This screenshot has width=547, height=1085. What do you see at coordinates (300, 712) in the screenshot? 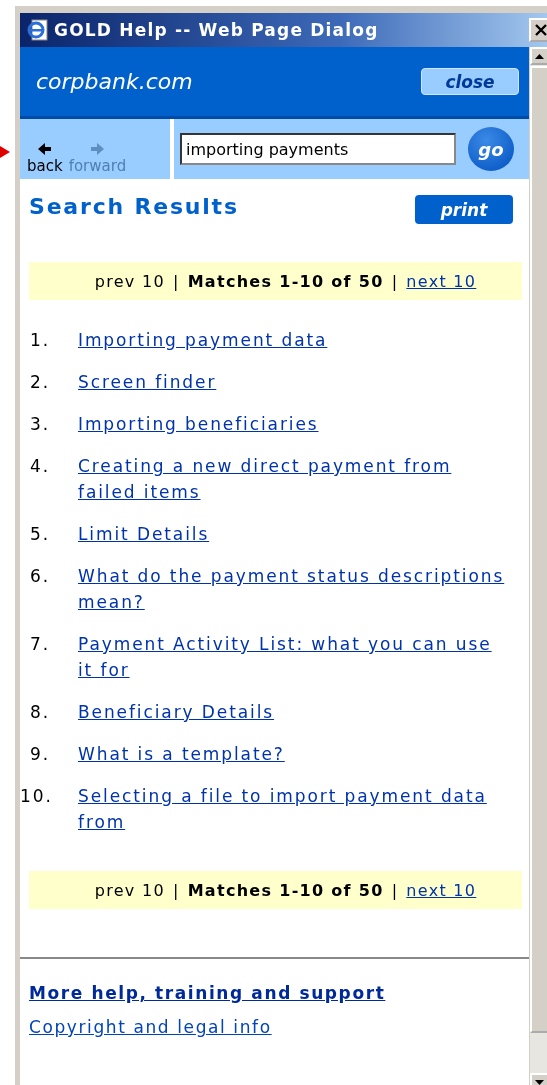
I see `result-link: Beneficiary Details` at bounding box center [300, 712].